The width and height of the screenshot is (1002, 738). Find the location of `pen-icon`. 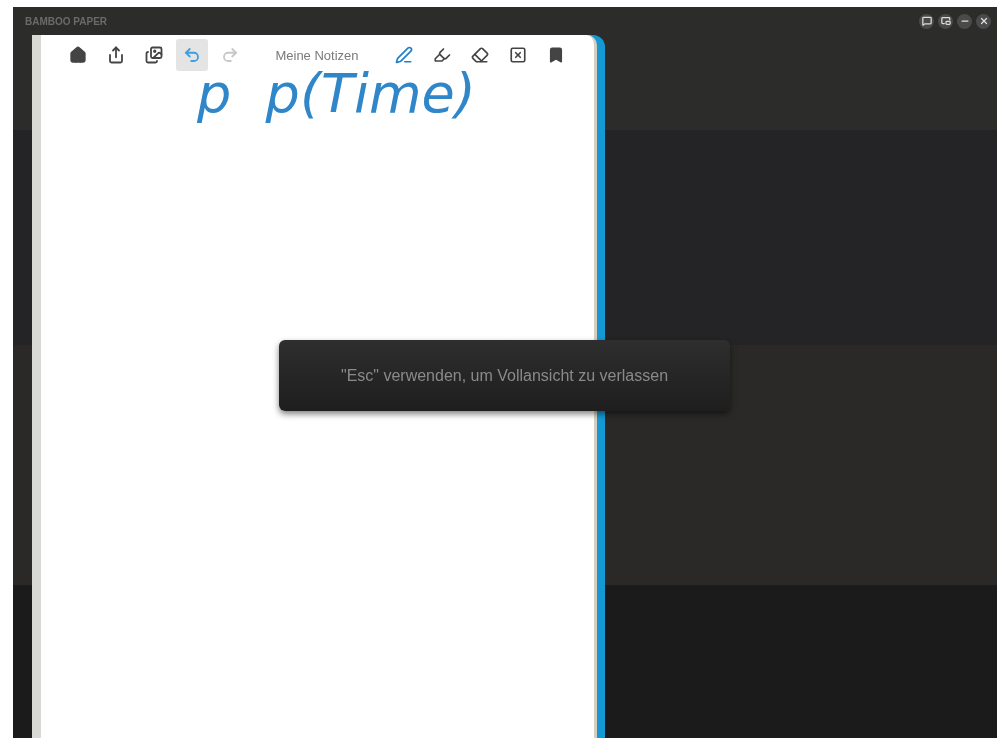

pen-icon is located at coordinates (404, 55).